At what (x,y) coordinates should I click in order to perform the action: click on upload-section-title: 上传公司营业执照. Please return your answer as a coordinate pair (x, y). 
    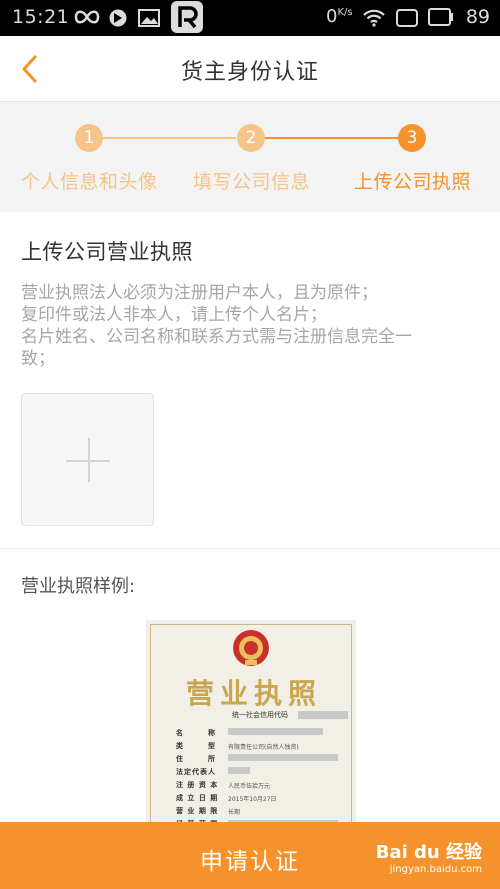
    Looking at the image, I should click on (107, 252).